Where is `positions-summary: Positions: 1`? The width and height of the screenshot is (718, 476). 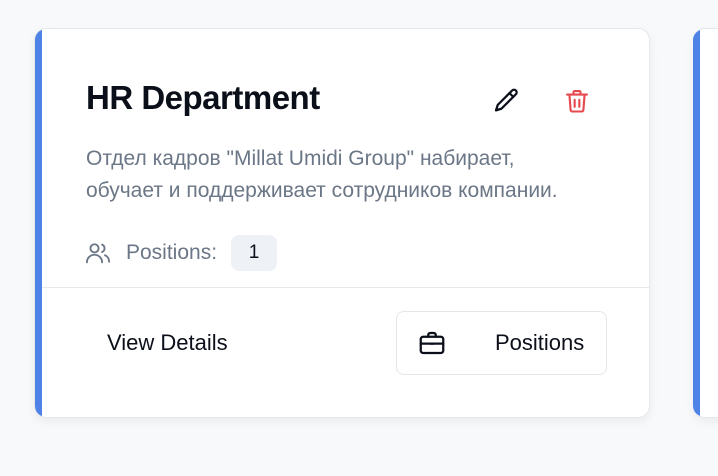 positions-summary: Positions: 1 is located at coordinates (181, 253).